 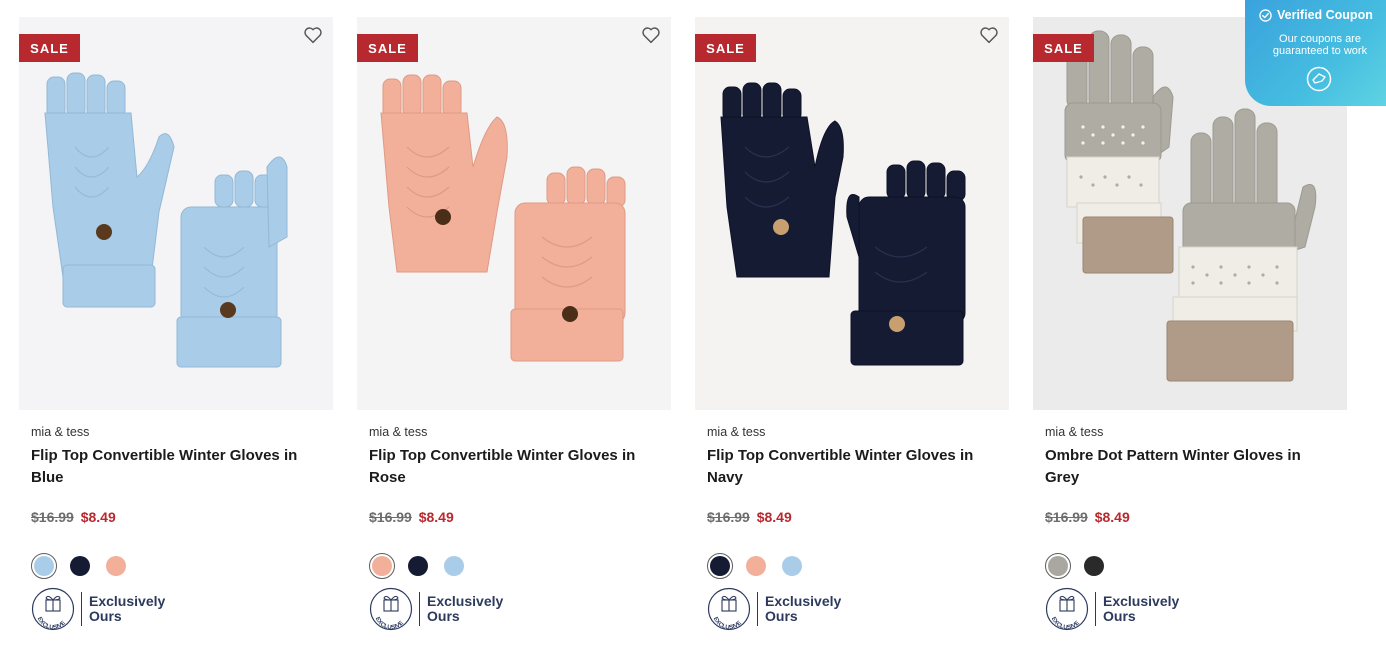 I want to click on check-circle-icon, so click(x=1265, y=15).